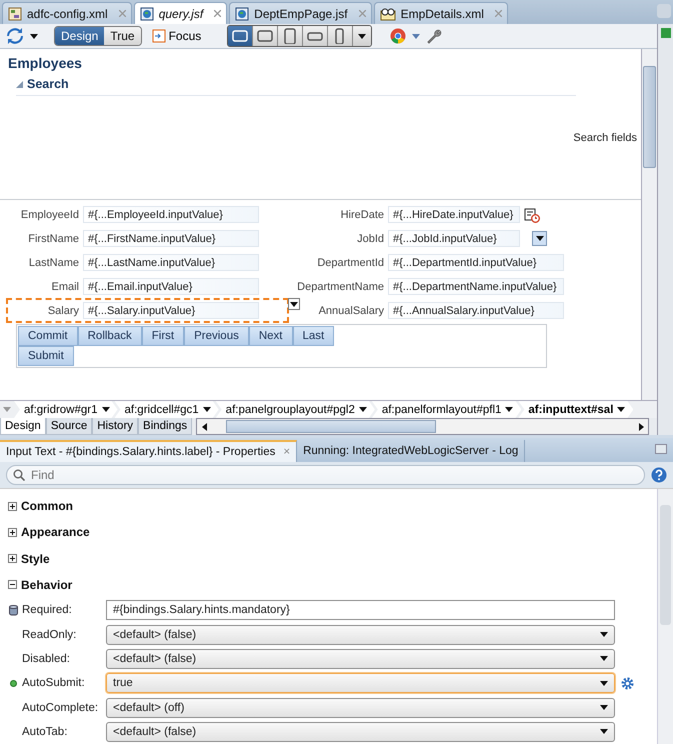 This screenshot has height=744, width=673. What do you see at coordinates (659, 475) in the screenshot?
I see `help-icon` at bounding box center [659, 475].